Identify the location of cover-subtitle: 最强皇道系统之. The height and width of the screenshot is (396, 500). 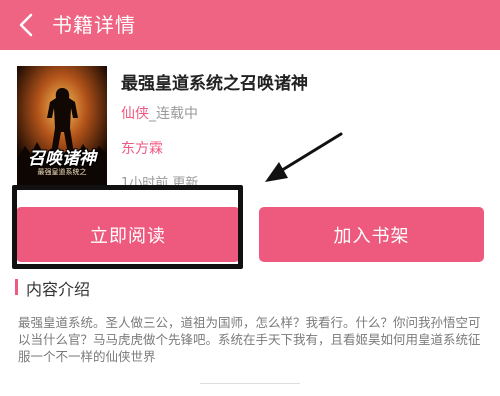
(62, 172).